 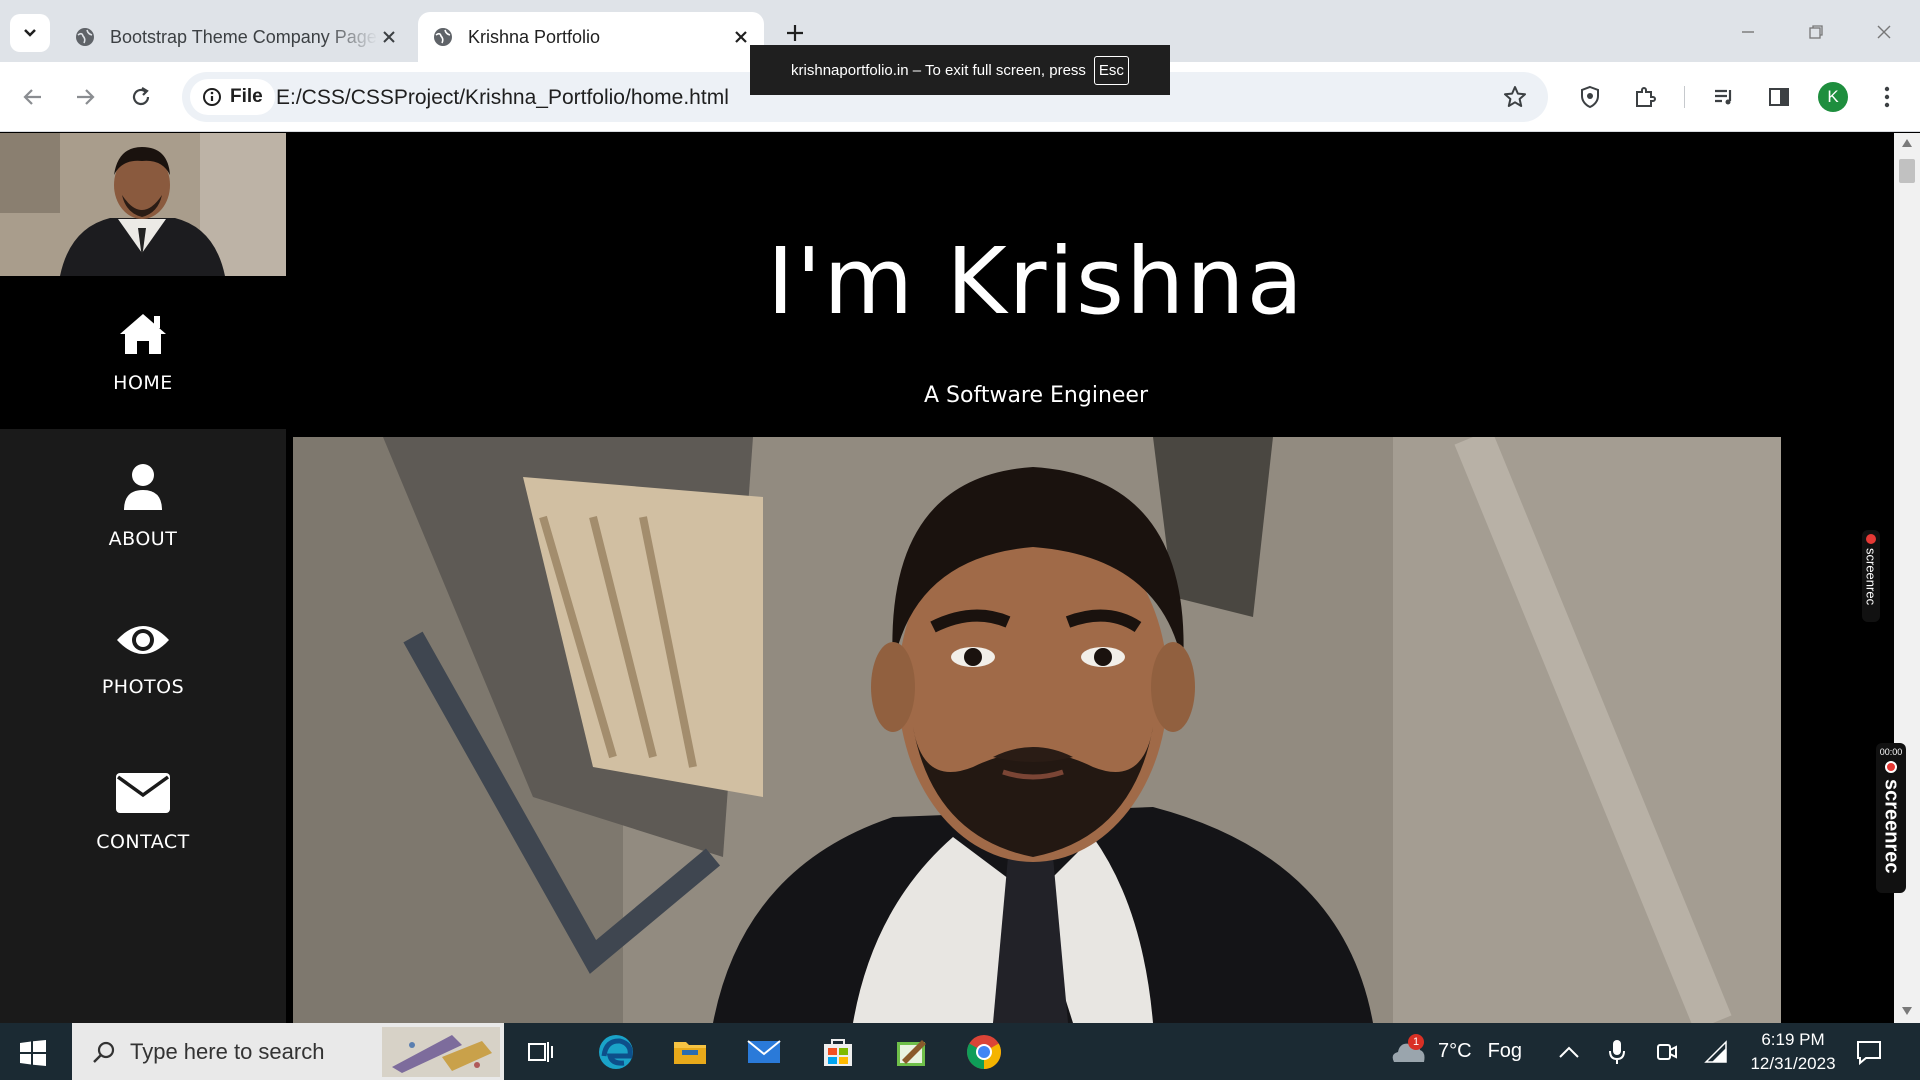 I want to click on taskbar-mail, so click(x=764, y=1052).